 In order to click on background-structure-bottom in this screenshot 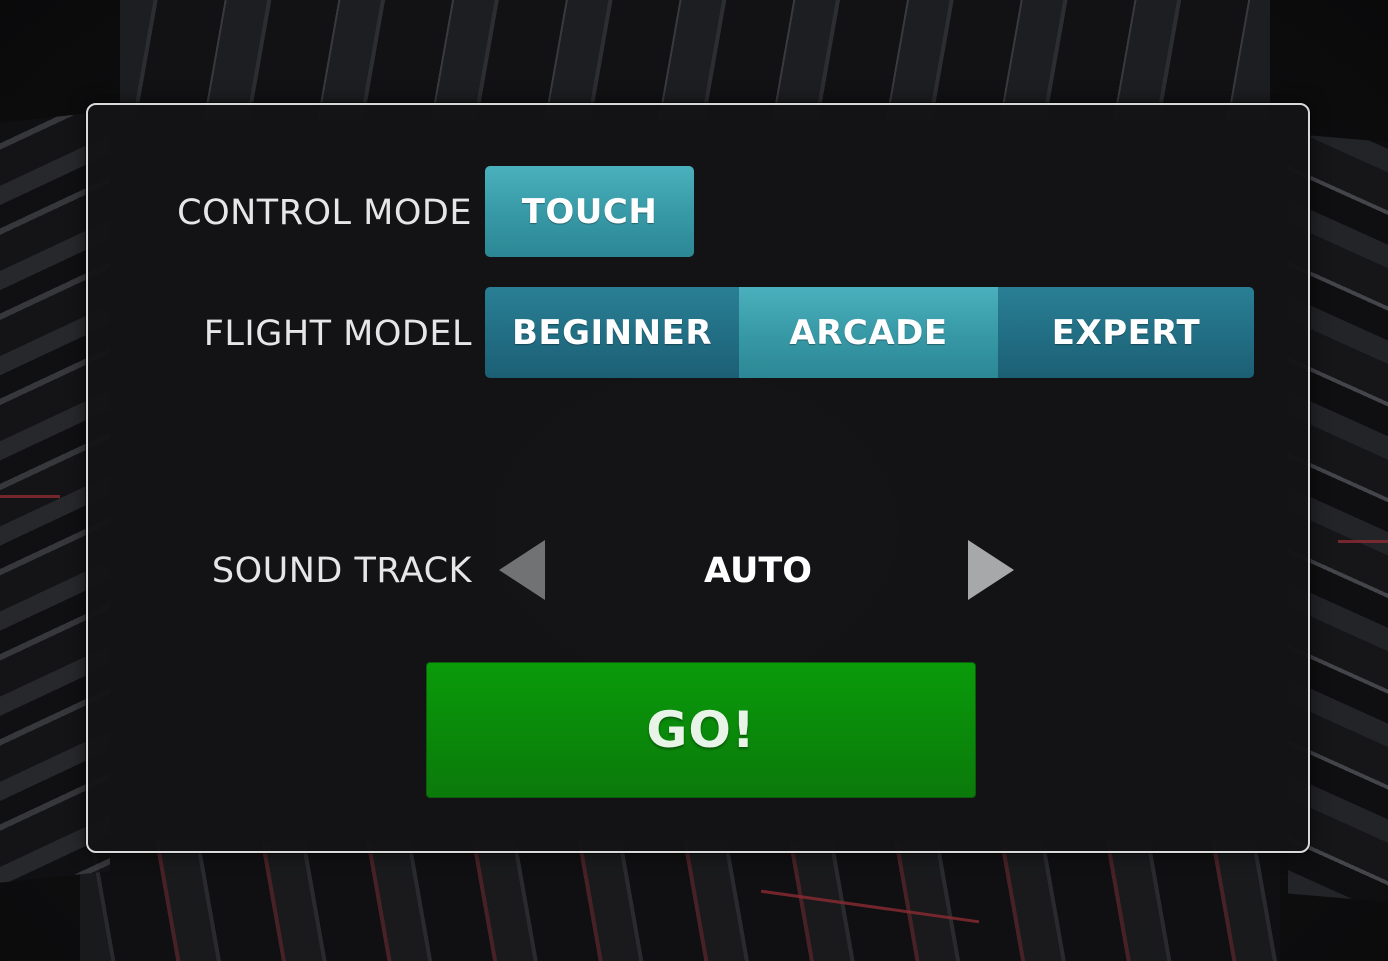, I will do `click(680, 901)`.